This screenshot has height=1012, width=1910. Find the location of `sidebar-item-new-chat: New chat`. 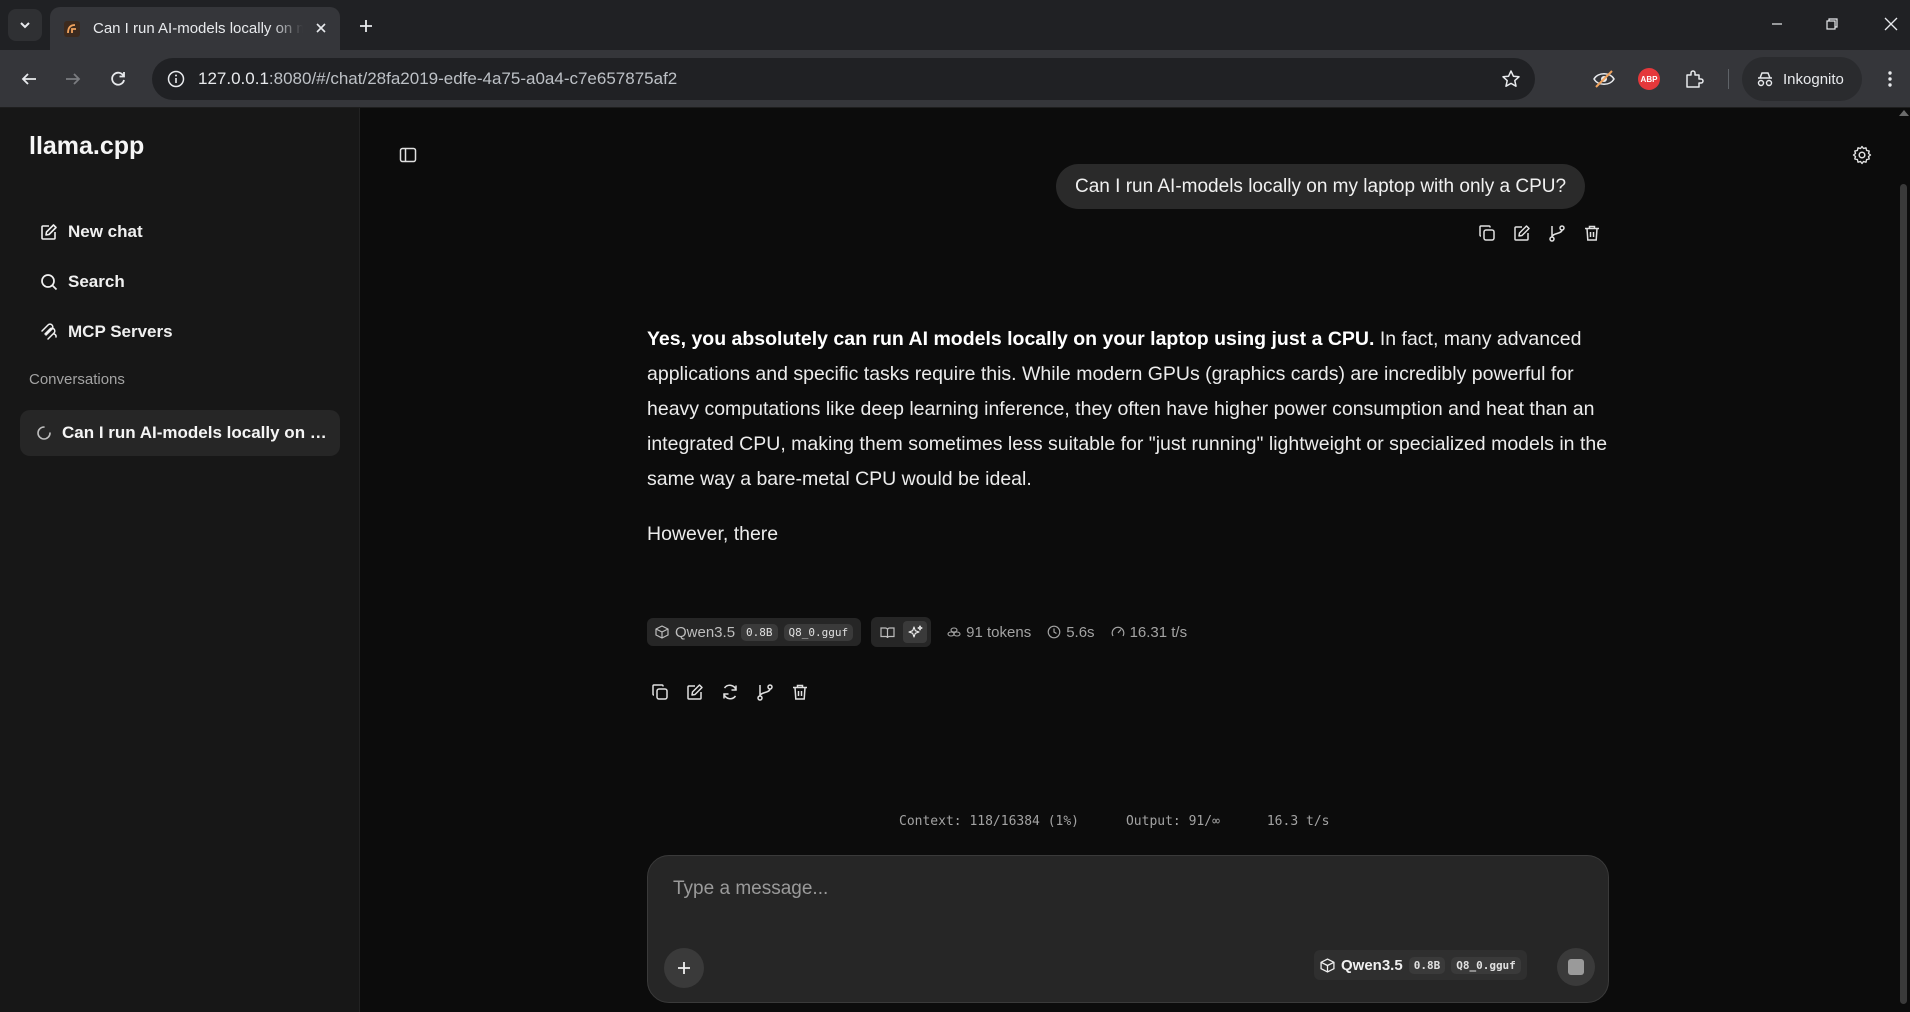

sidebar-item-new-chat: New chat is located at coordinates (180, 232).